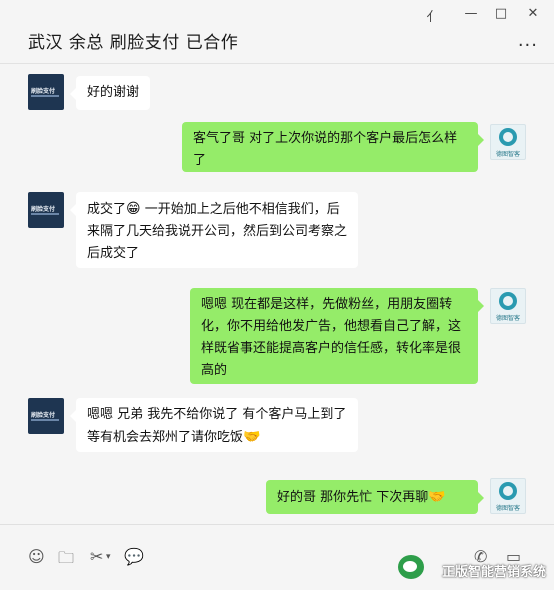 The image size is (554, 590). I want to click on chat-history-icon: 💬, so click(134, 556).